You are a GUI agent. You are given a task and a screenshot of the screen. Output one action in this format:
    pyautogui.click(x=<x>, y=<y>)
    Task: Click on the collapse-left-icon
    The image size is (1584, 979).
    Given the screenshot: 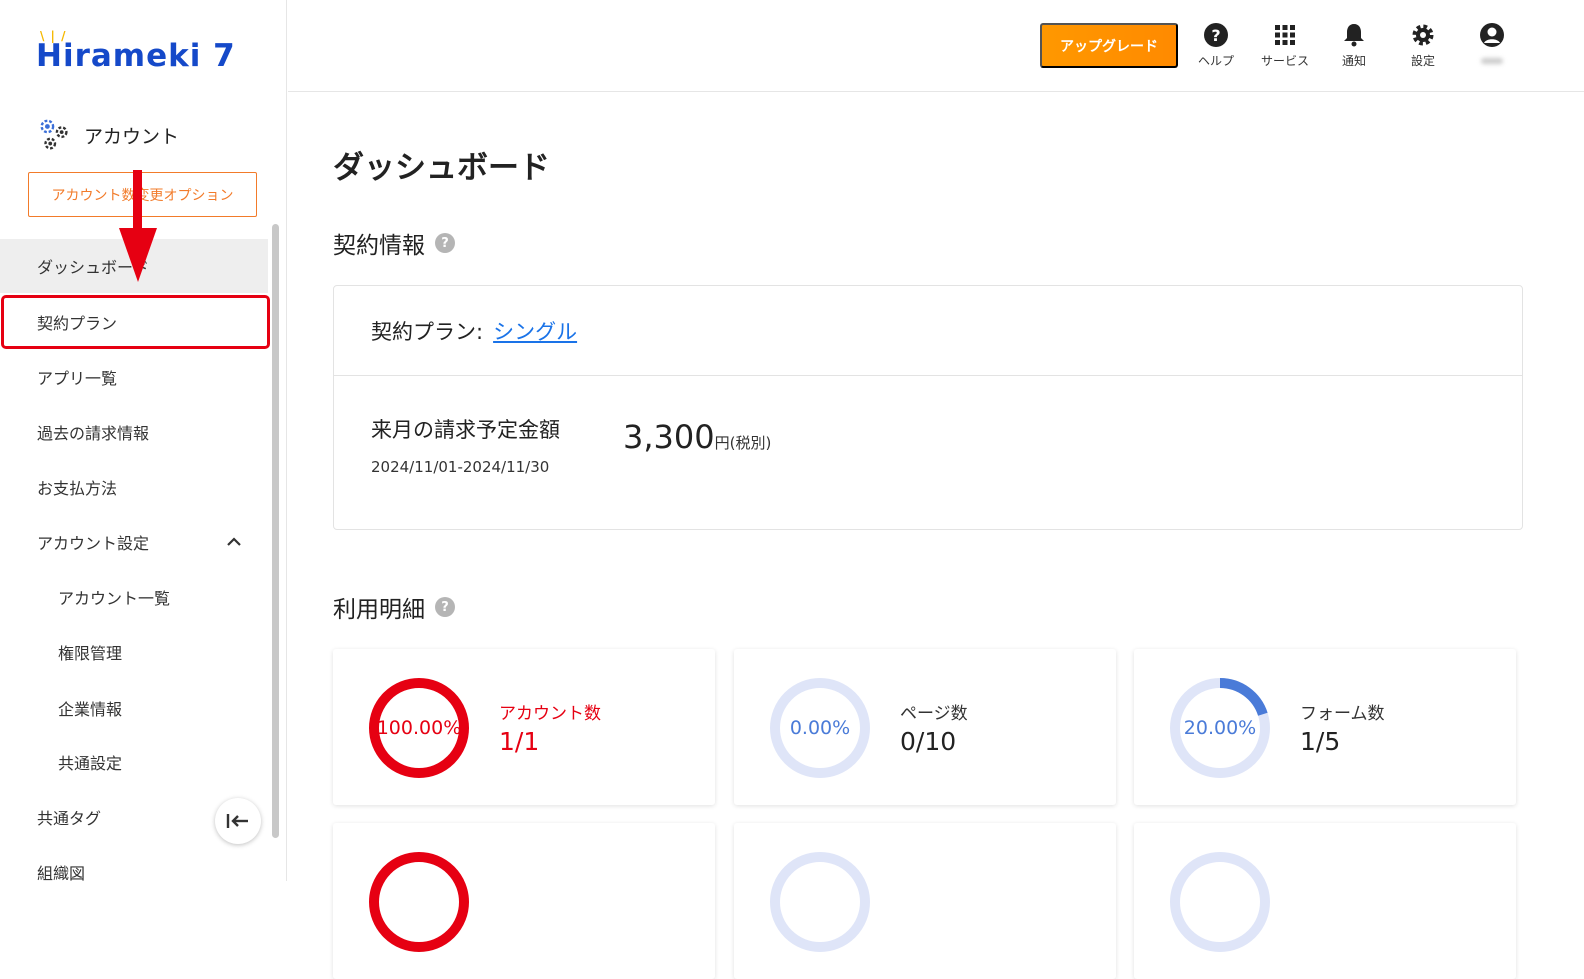 What is the action you would take?
    pyautogui.click(x=237, y=821)
    